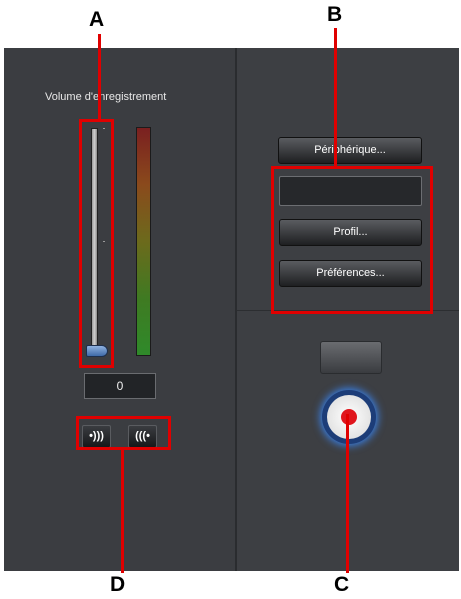 The image size is (461, 599). I want to click on callout-d: D, so click(118, 584).